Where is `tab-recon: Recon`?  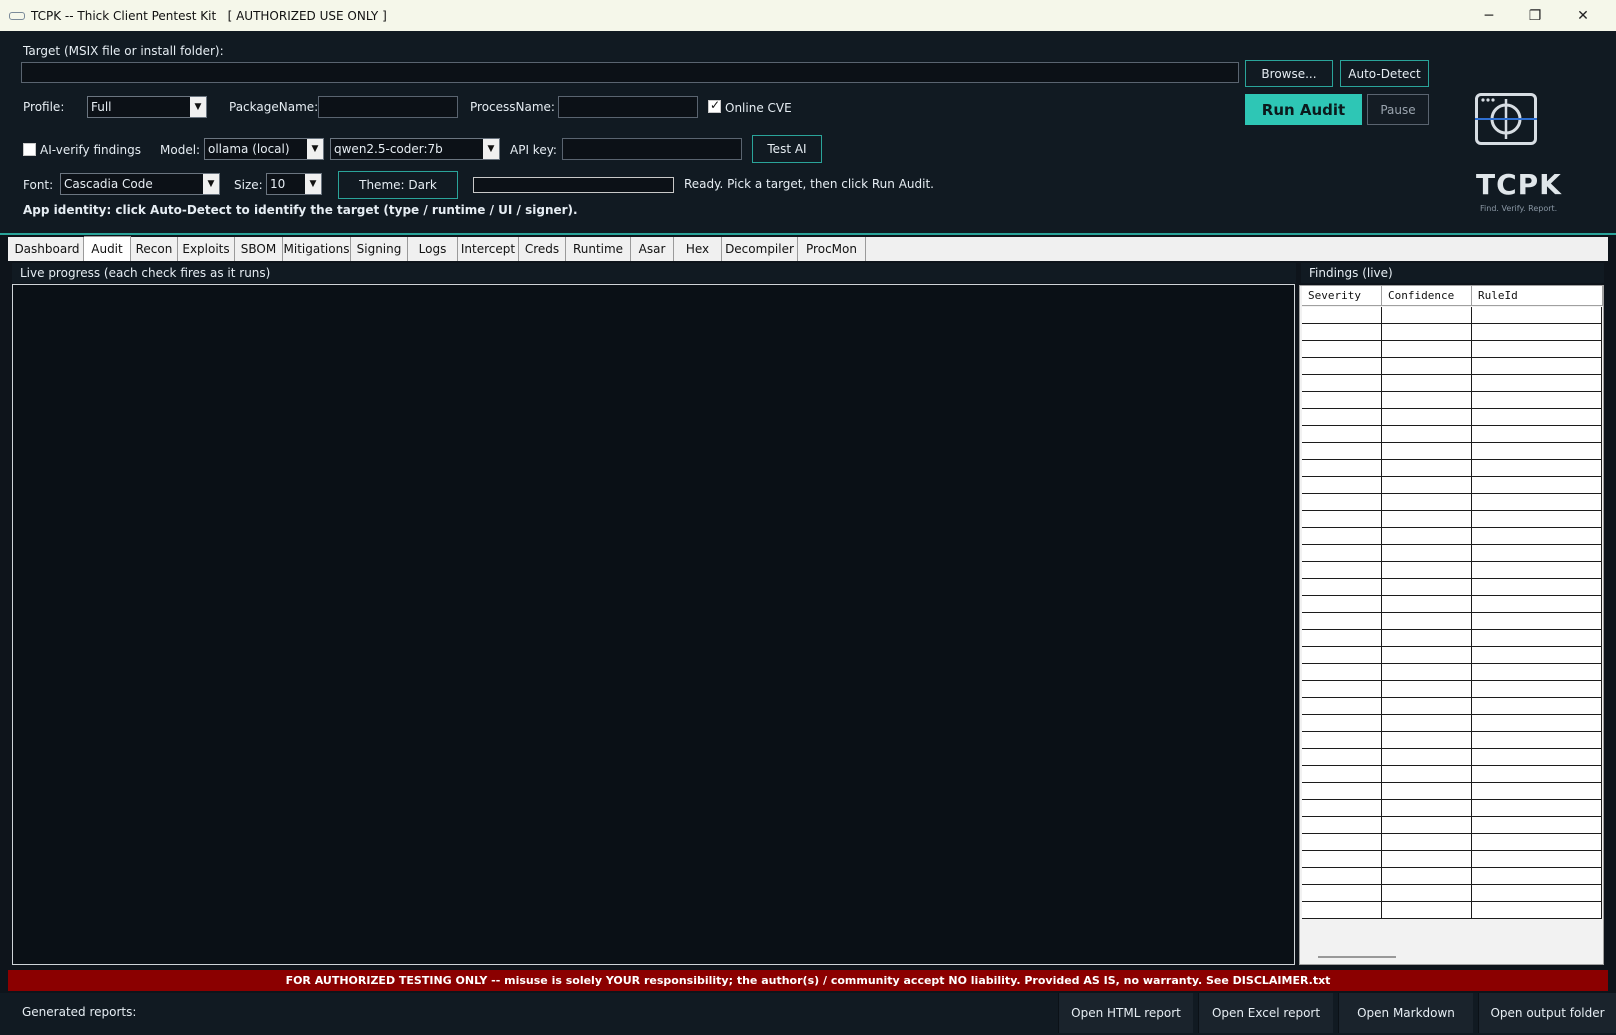
tab-recon: Recon is located at coordinates (154, 249).